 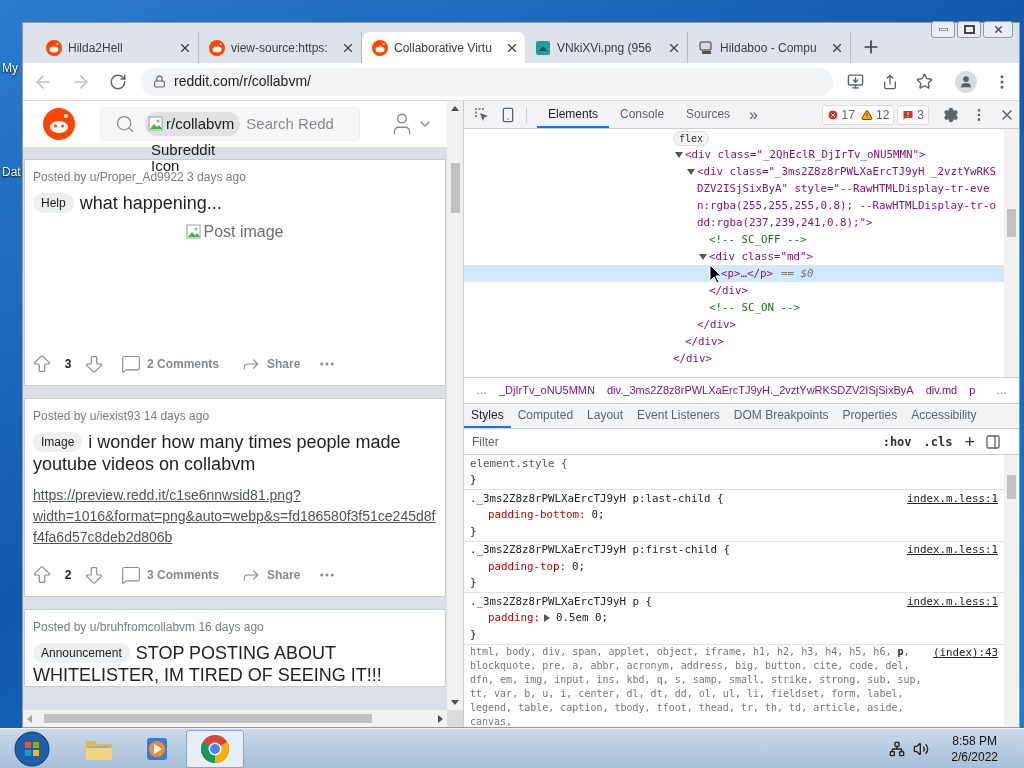 What do you see at coordinates (455, 108) in the screenshot?
I see `scroll-up-icon` at bounding box center [455, 108].